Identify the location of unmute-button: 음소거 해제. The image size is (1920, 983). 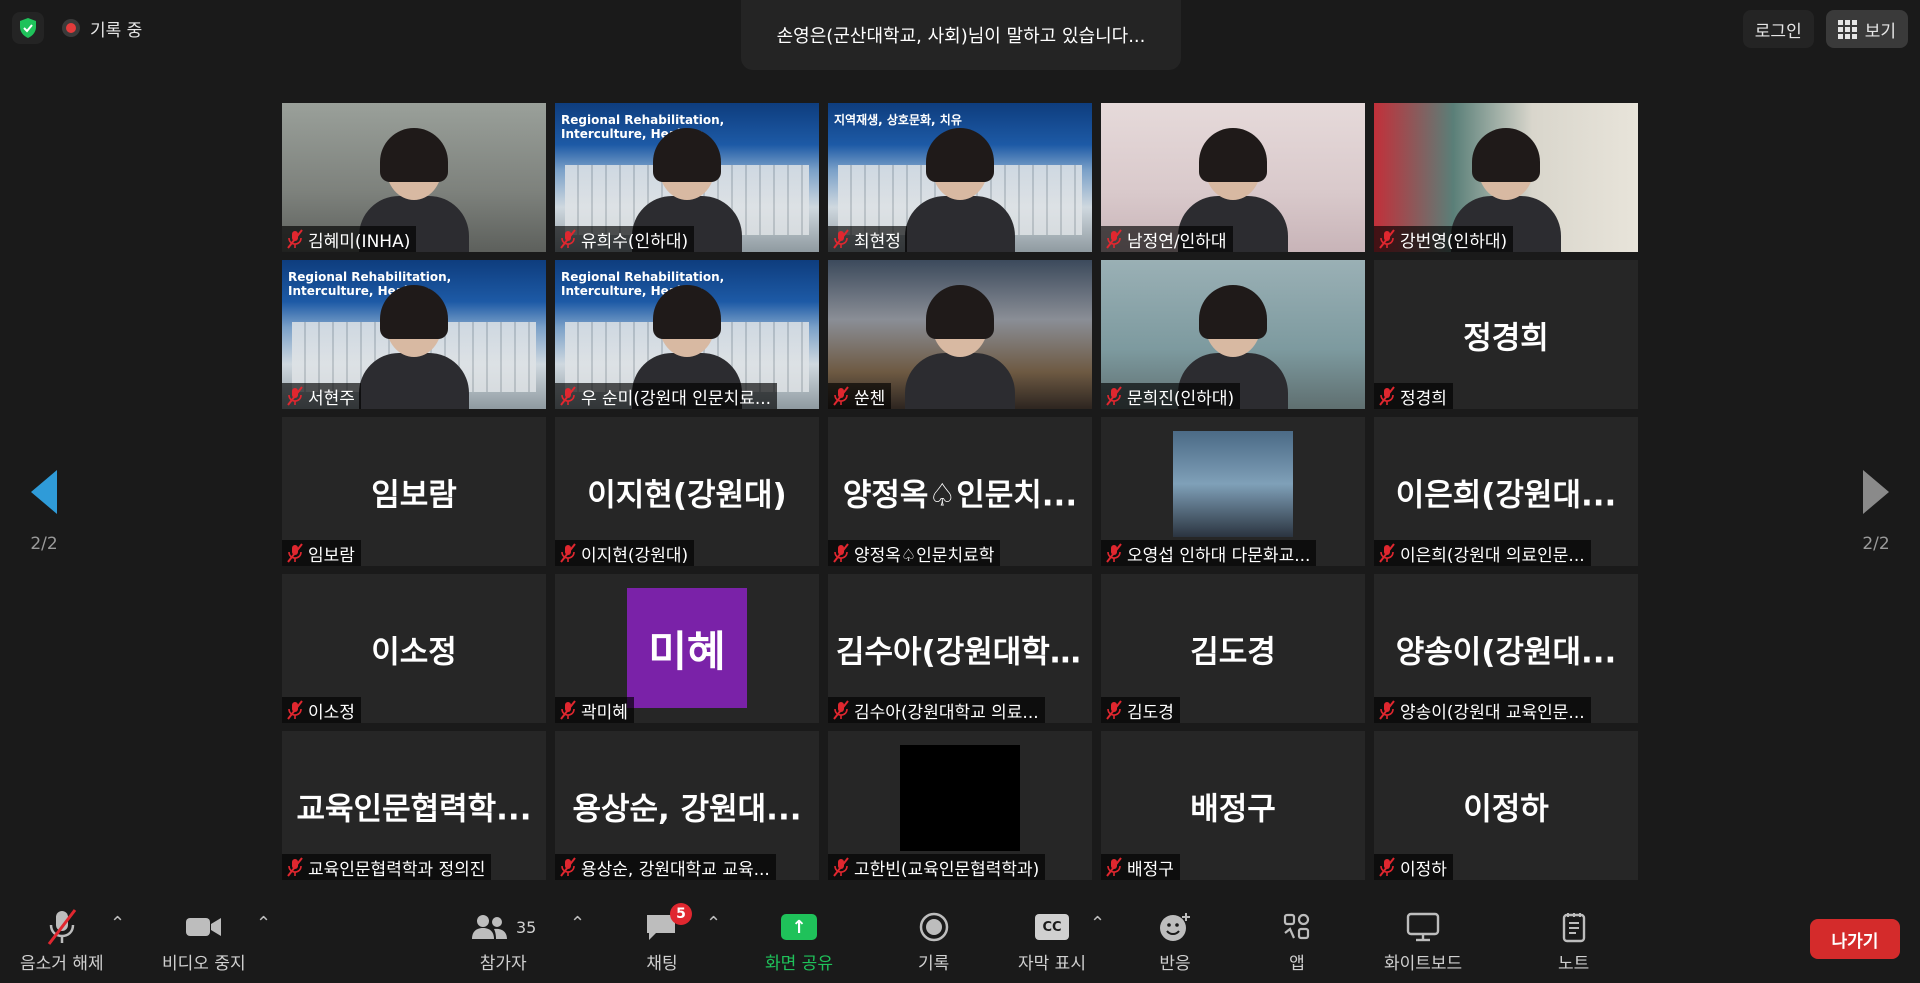
(62, 940).